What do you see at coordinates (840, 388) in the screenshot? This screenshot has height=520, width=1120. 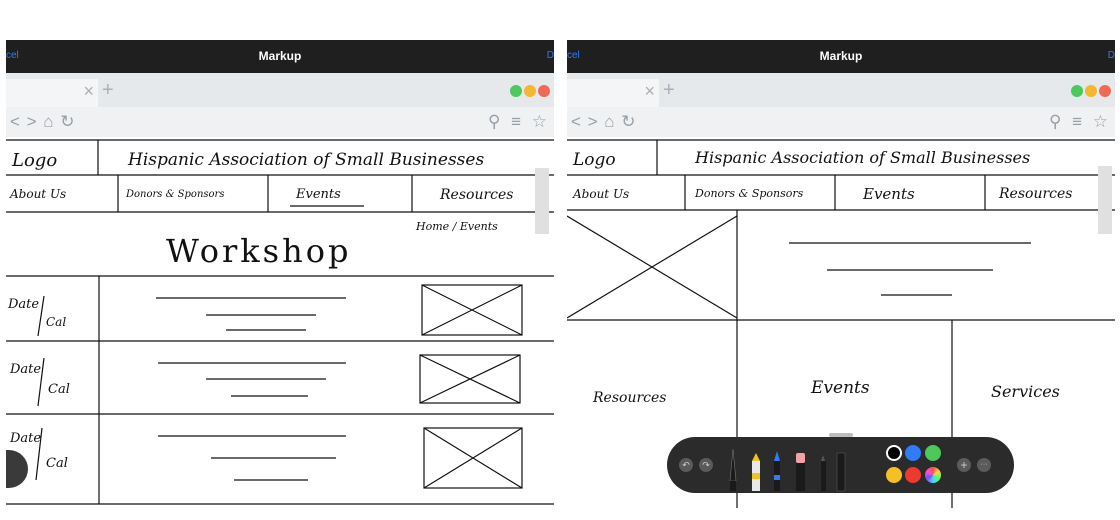 I see `section-events: Events` at bounding box center [840, 388].